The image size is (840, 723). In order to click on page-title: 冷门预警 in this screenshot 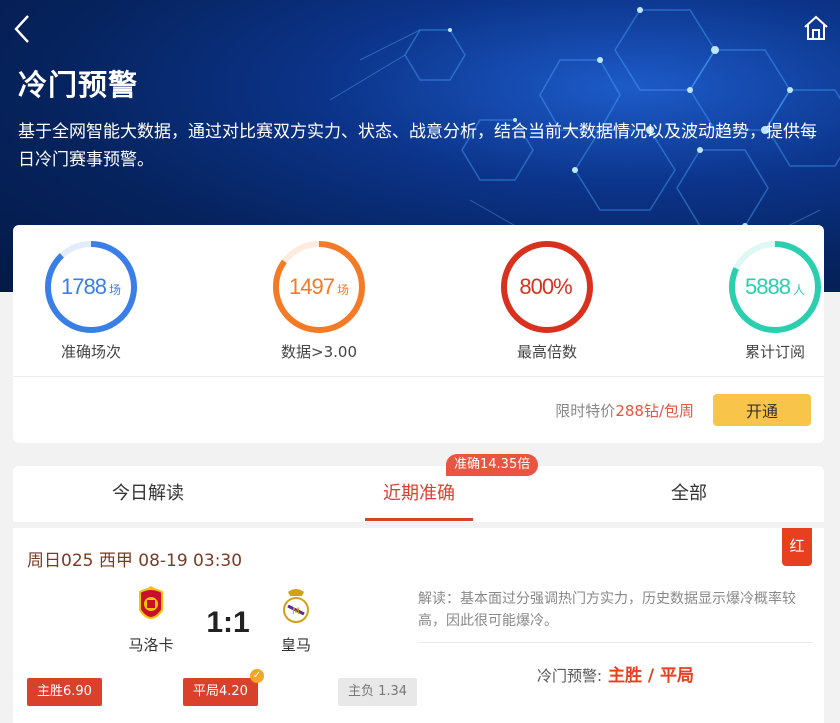, I will do `click(78, 85)`.